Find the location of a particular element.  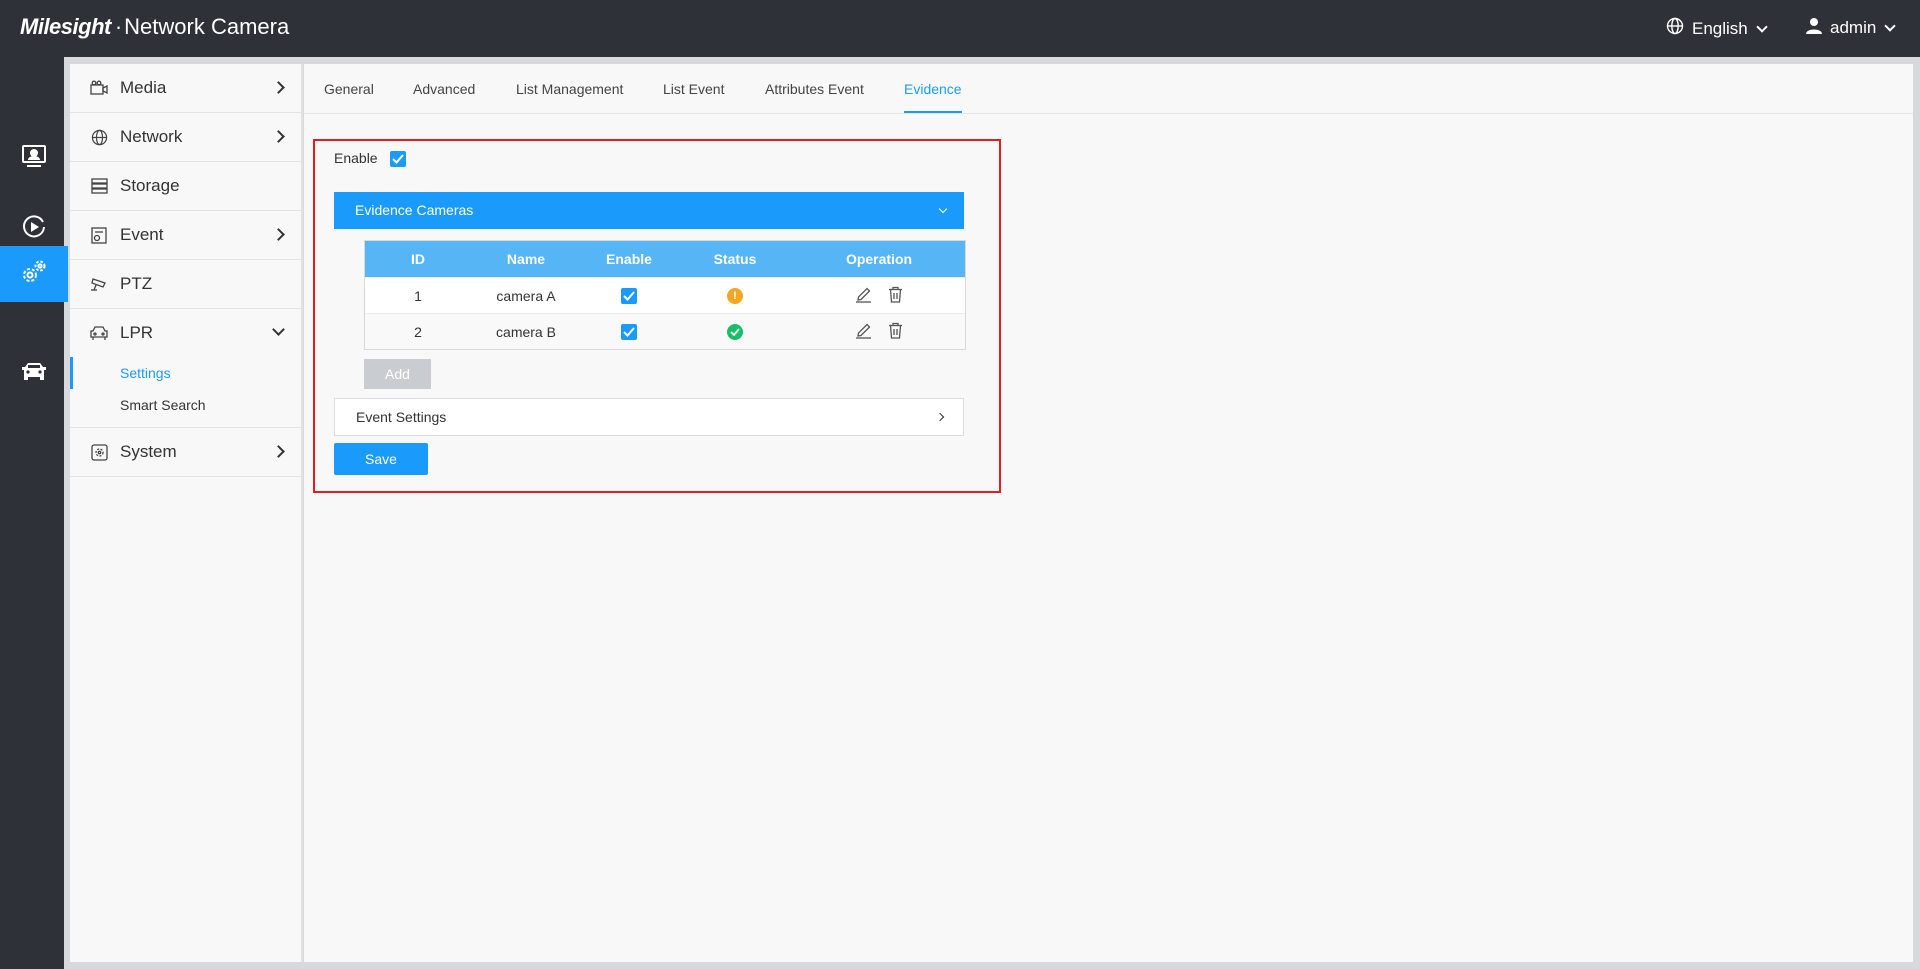

ok-status-icon is located at coordinates (735, 331).